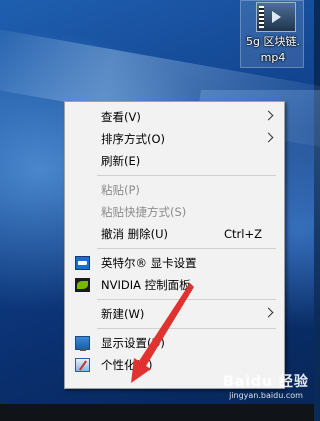  What do you see at coordinates (121, 161) in the screenshot?
I see `menu-item-label: 刷新(E)` at bounding box center [121, 161].